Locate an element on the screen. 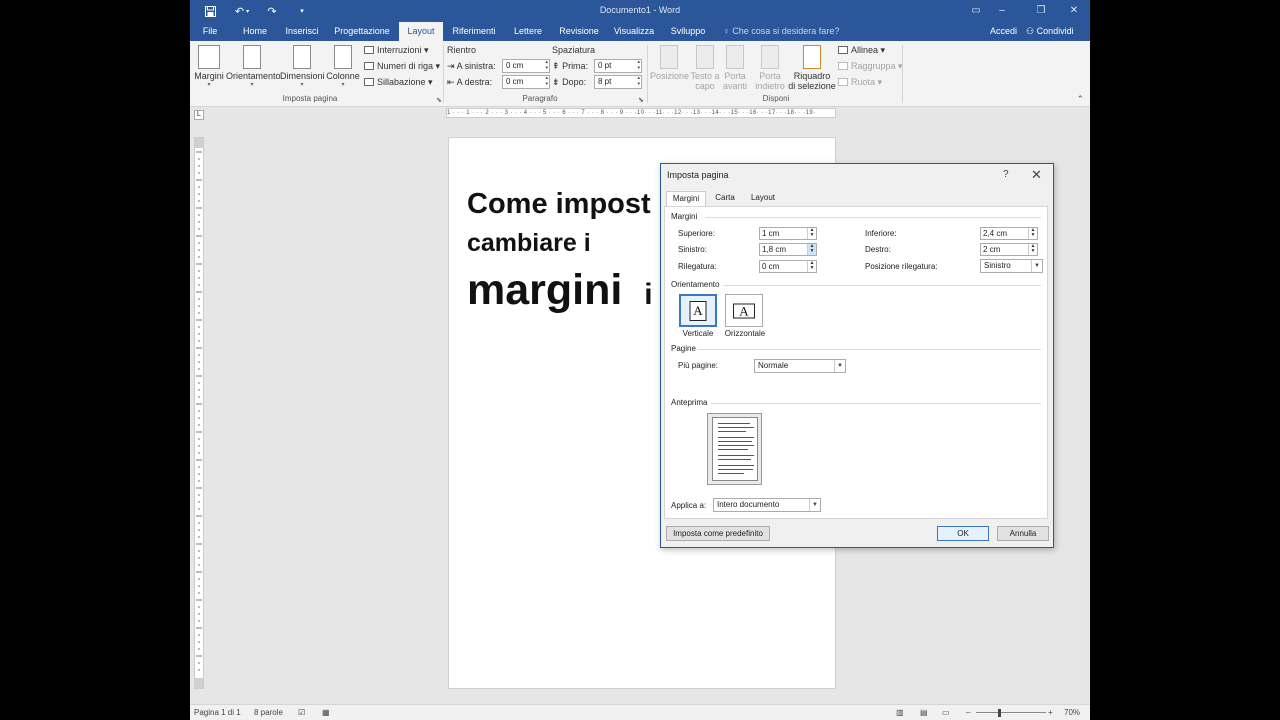  tab-insert: Inserisci is located at coordinates (302, 31).